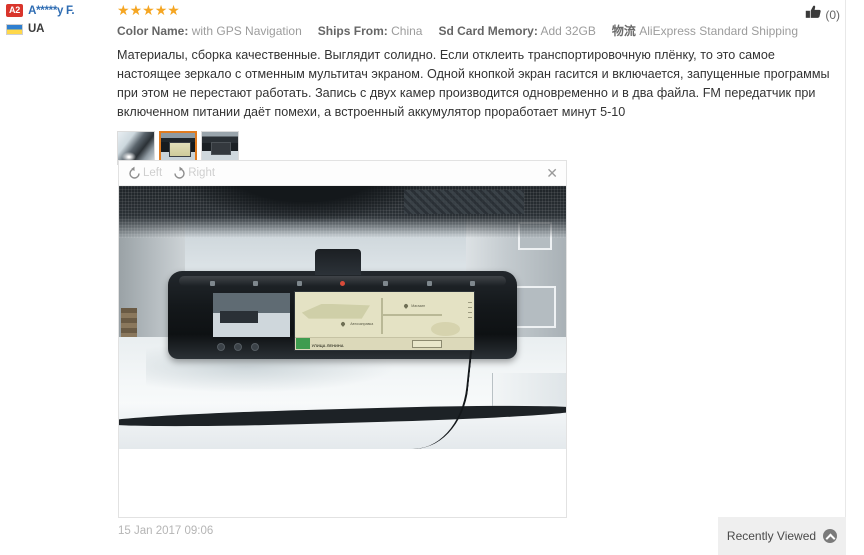  Describe the element at coordinates (411, 315) in the screenshot. I see `nav-map-road` at that location.